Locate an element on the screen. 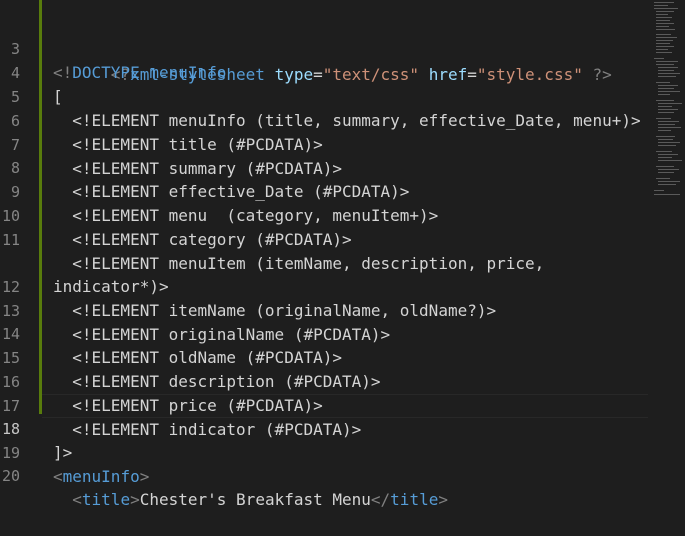 The image size is (685, 536). code-line: 7 <!ELEMENT summary (#PCDATA)> is located at coordinates (325, 144).